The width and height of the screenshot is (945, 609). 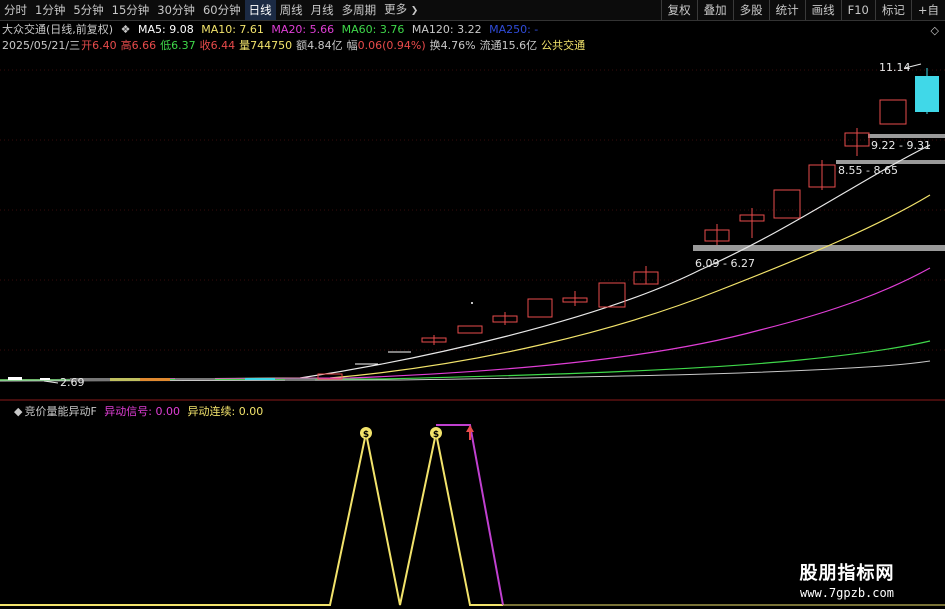 I want to click on streak-value: 0.00, so click(x=251, y=411).